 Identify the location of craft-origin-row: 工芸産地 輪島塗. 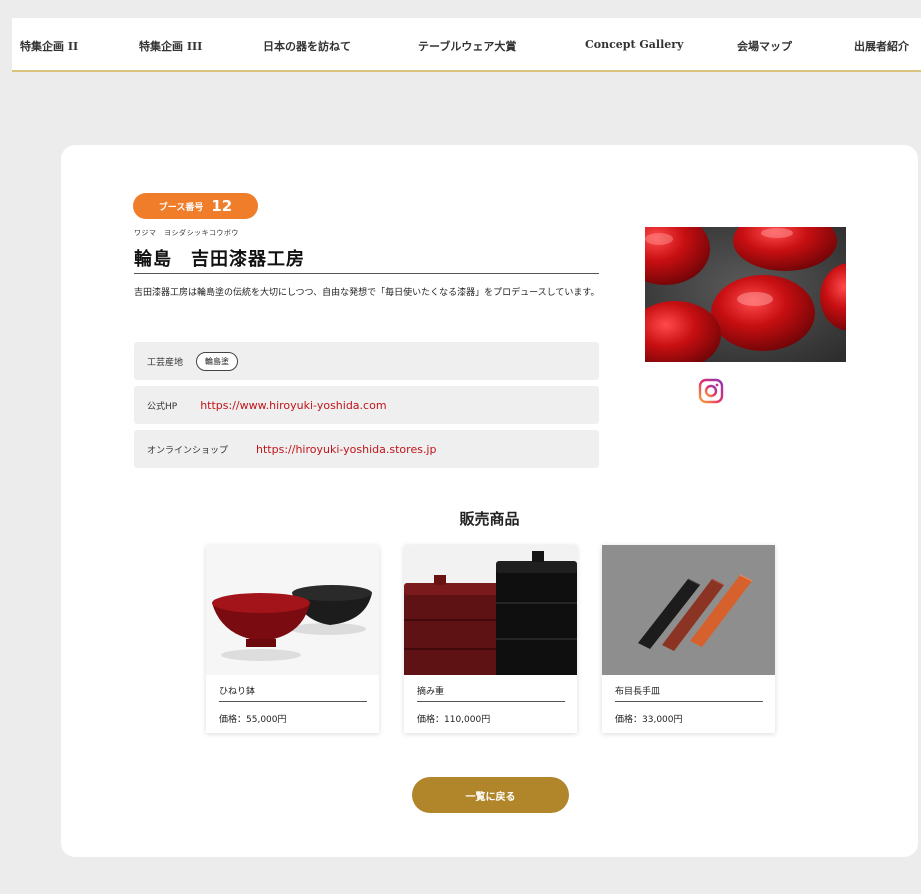
(366, 361).